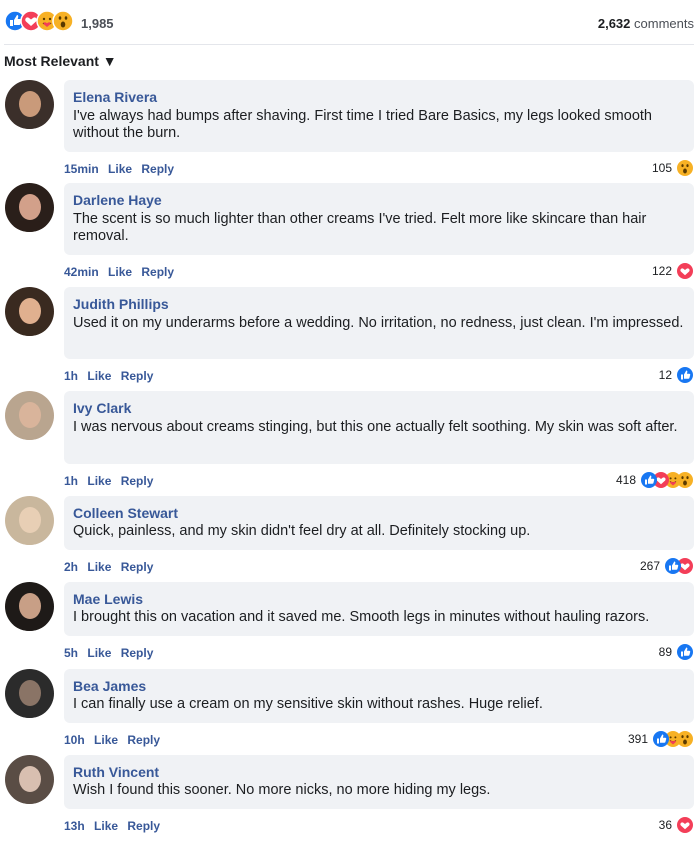  I want to click on comment-reactions: 391, so click(661, 739).